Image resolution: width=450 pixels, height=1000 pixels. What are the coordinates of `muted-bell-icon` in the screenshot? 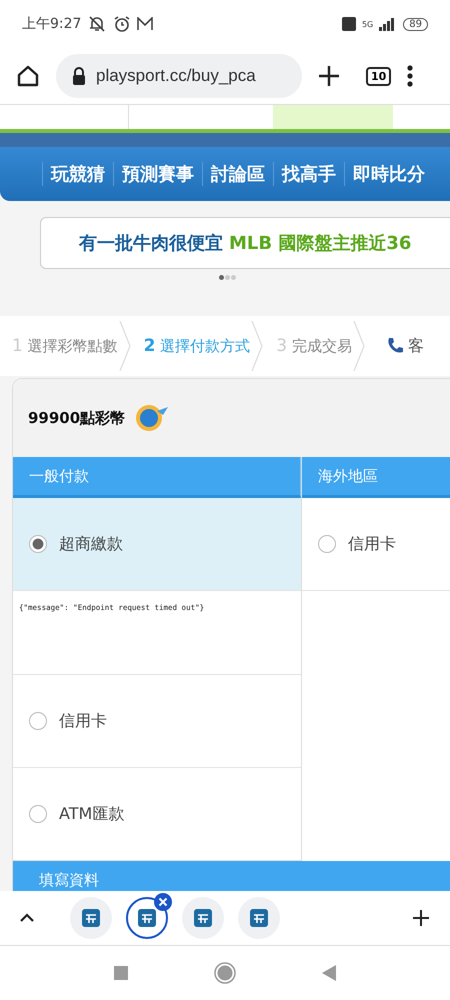 It's located at (97, 24).